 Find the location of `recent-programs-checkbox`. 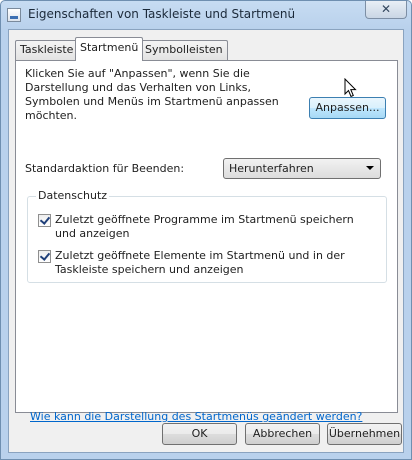

recent-programs-checkbox is located at coordinates (44, 220).